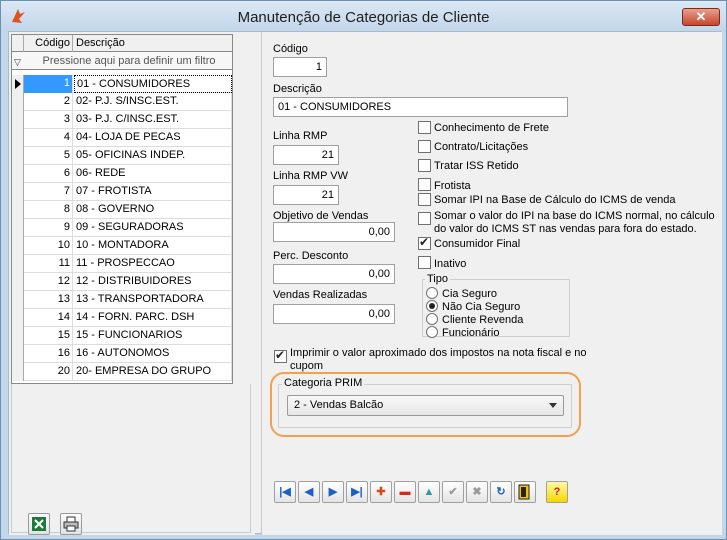  I want to click on row-indicator, so click(18, 156).